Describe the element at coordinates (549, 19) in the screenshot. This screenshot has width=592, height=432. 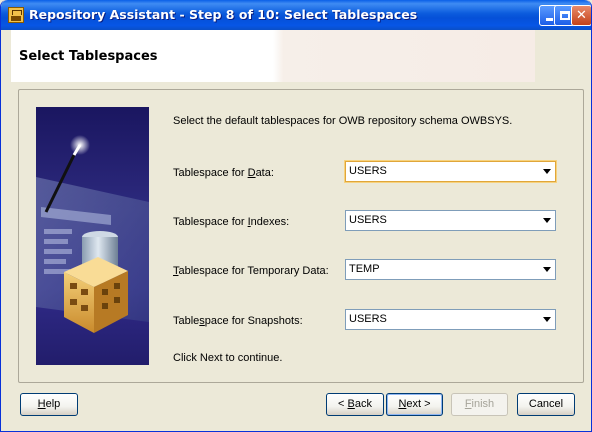
I see `minimize-icon` at that location.